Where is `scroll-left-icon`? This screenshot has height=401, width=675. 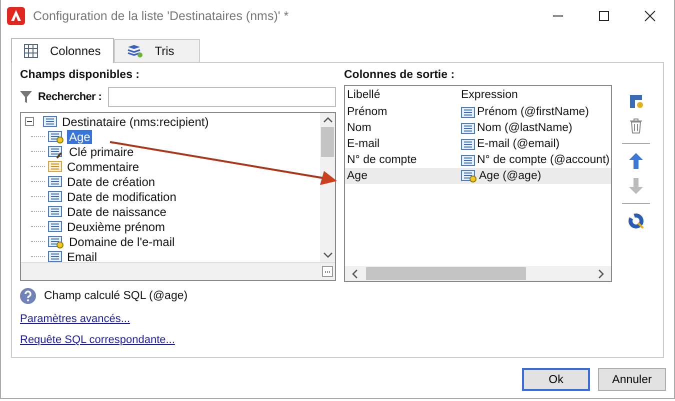
scroll-left-icon is located at coordinates (355, 273).